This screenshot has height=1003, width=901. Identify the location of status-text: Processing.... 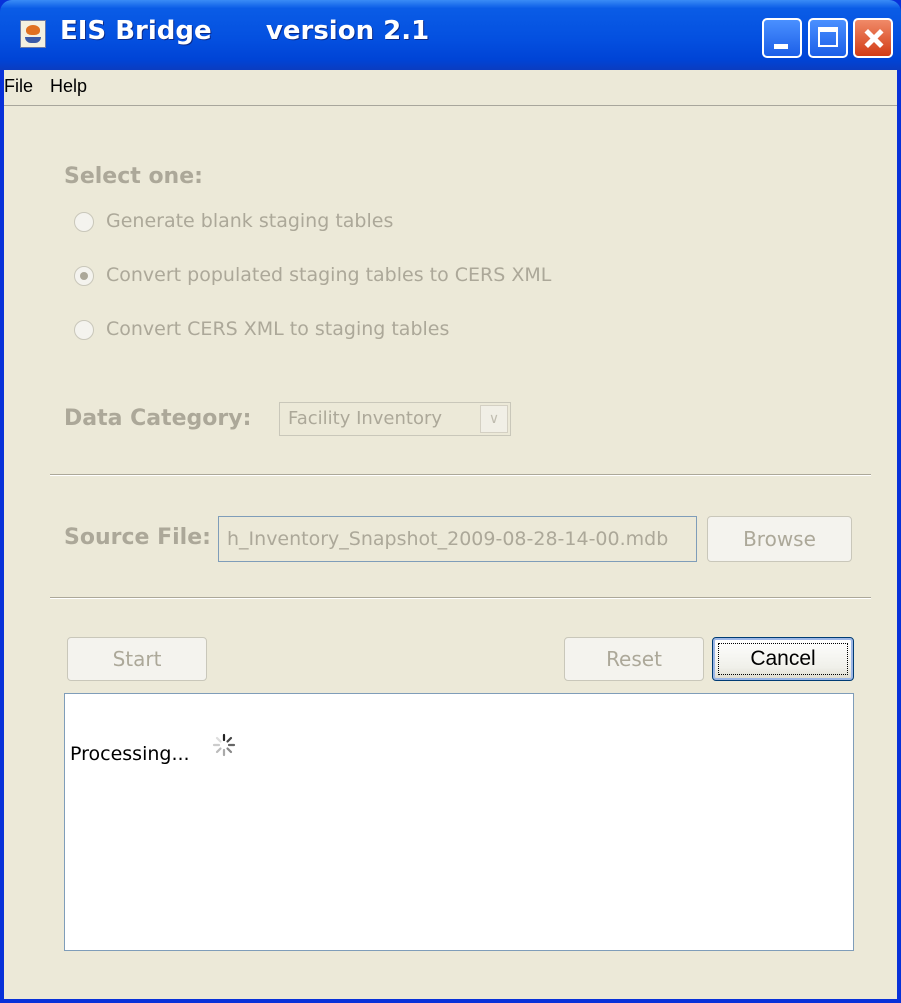
(130, 754).